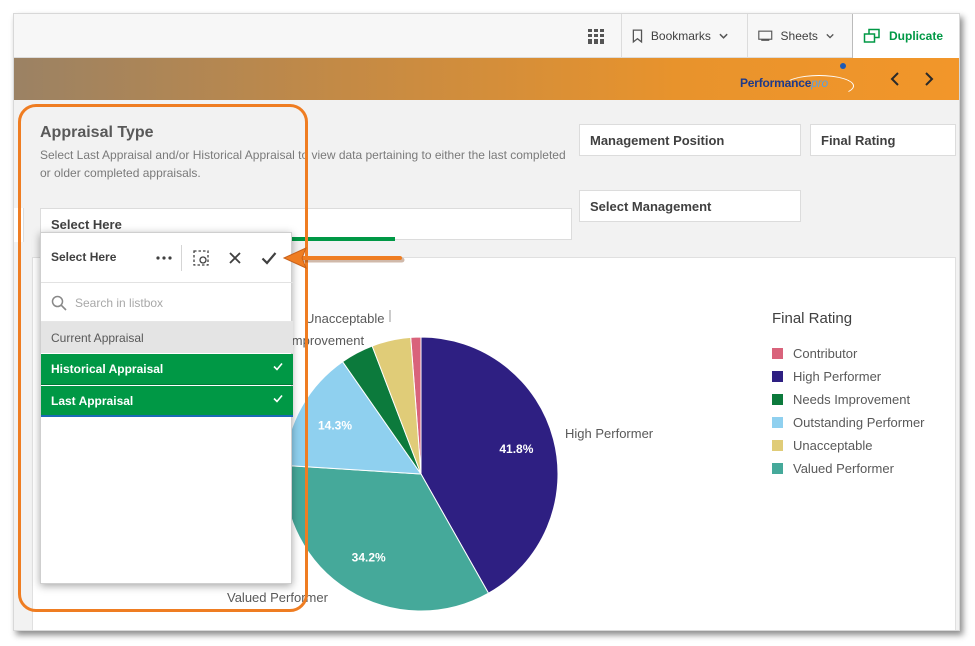 This screenshot has height=646, width=975. I want to click on duplicate-button: Duplicate, so click(905, 36).